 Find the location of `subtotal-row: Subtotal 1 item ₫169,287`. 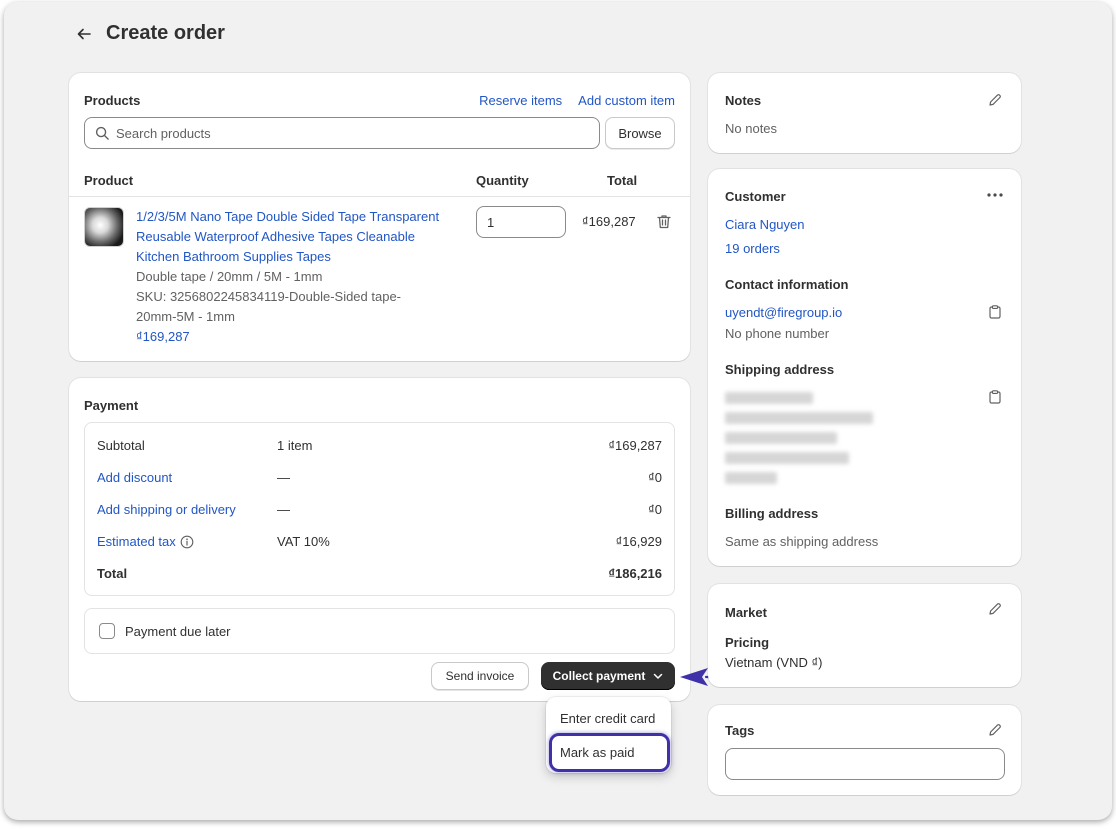

subtotal-row: Subtotal 1 item ₫169,287 is located at coordinates (379, 448).